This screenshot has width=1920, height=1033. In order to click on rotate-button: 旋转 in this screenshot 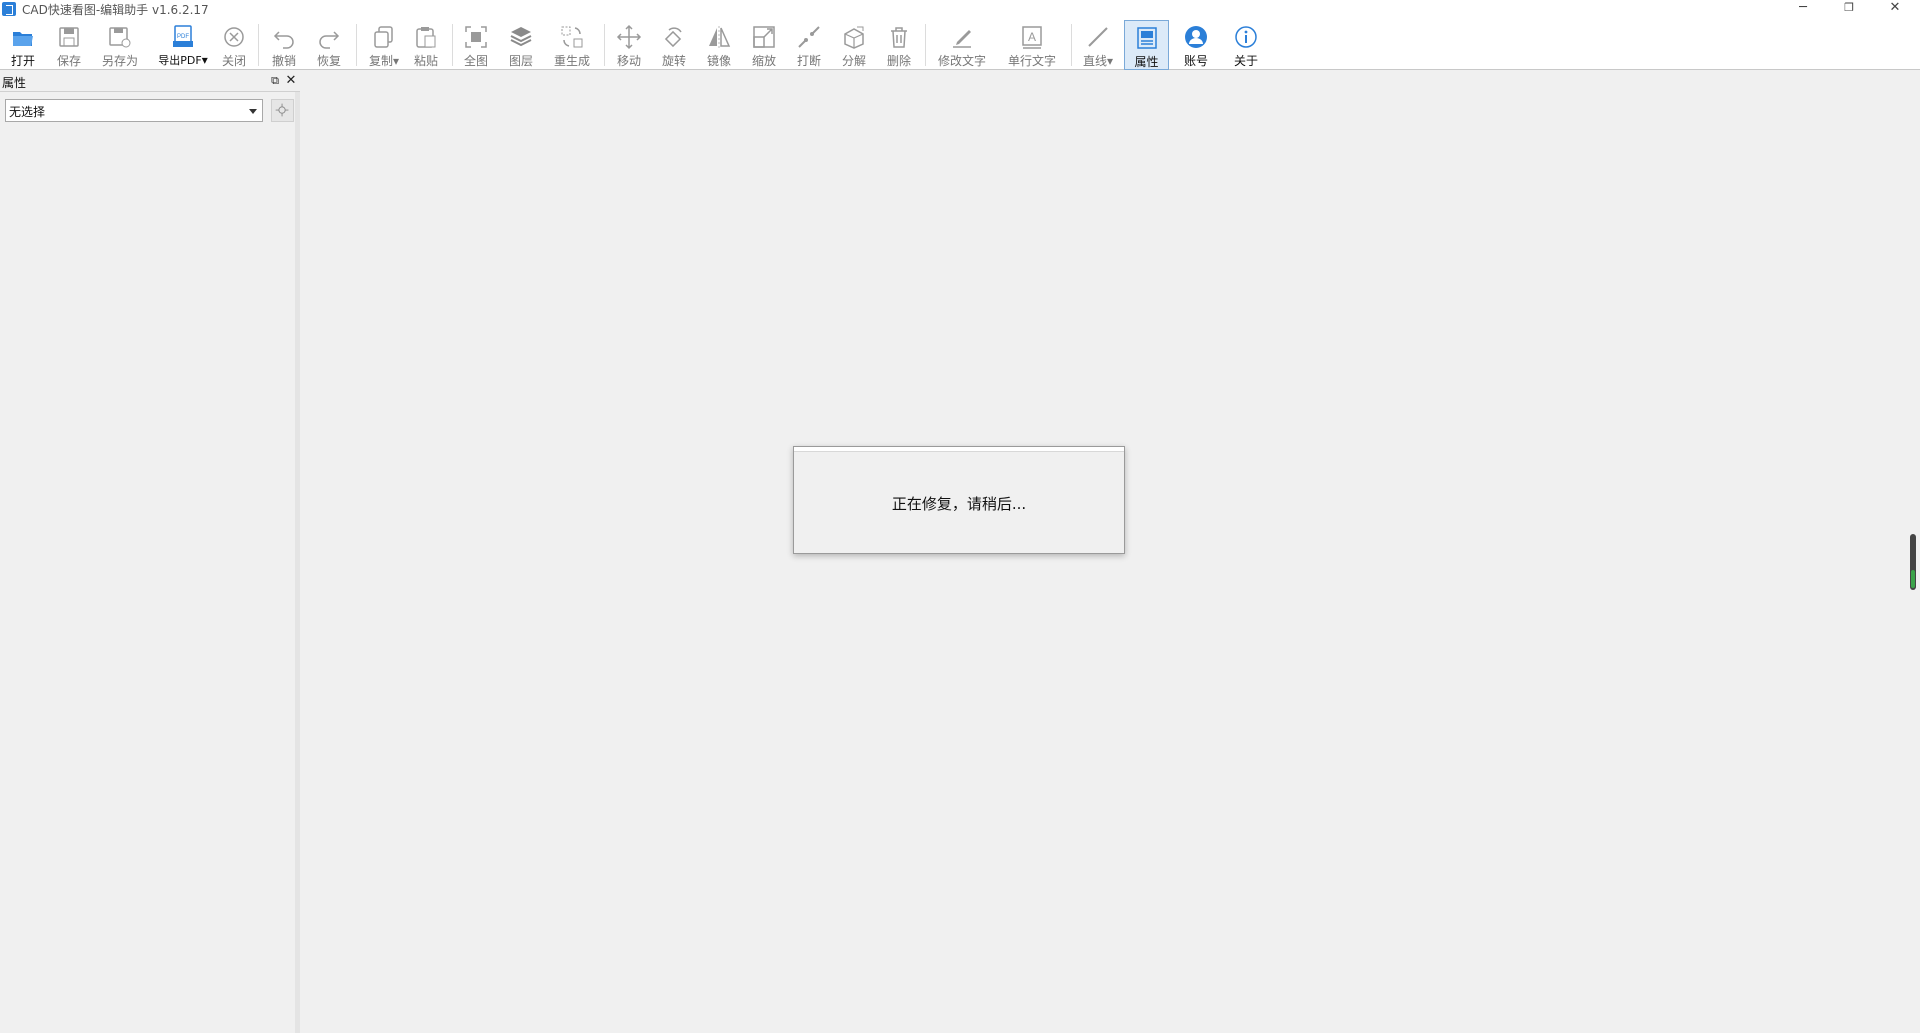, I will do `click(674, 45)`.